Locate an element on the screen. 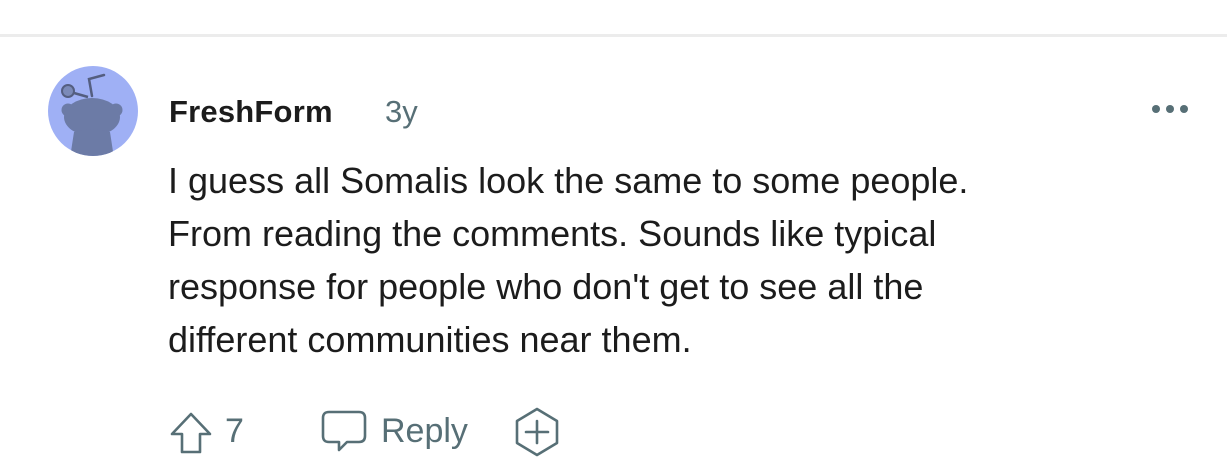 This screenshot has width=1227, height=473. award-plus-icon is located at coordinates (537, 432).